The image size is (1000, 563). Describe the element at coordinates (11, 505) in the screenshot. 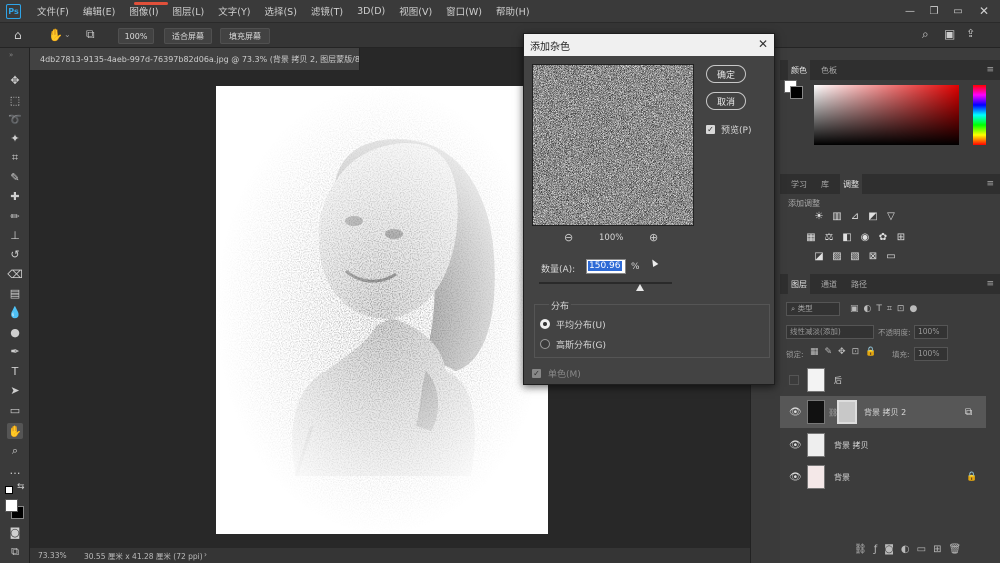

I see `foreground-color-swatch` at that location.